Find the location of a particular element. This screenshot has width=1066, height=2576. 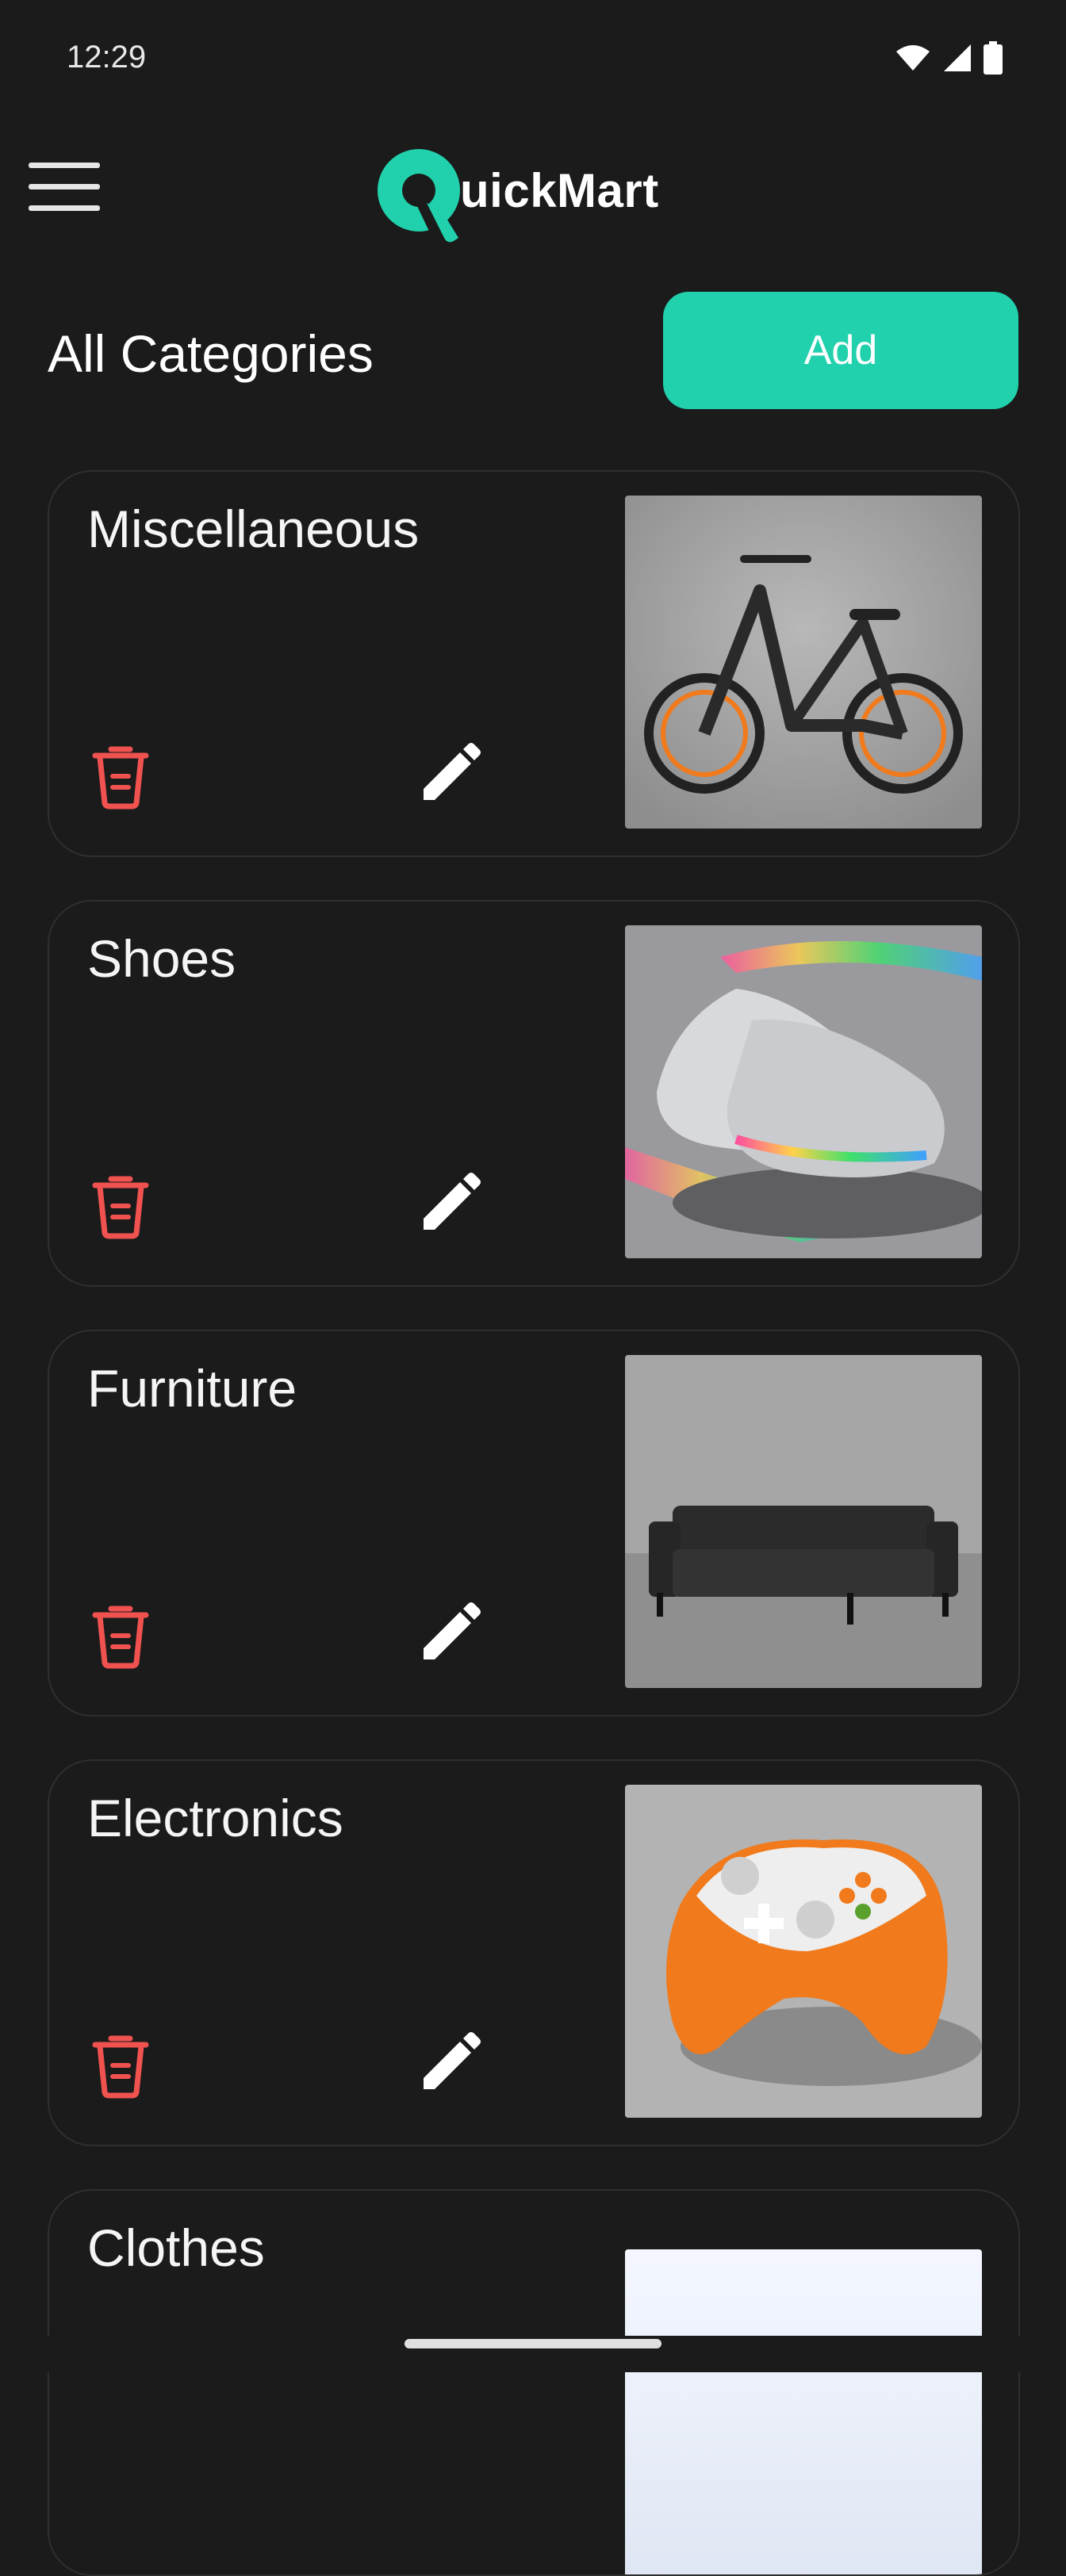

status-bar: 12:29 is located at coordinates (533, 59).